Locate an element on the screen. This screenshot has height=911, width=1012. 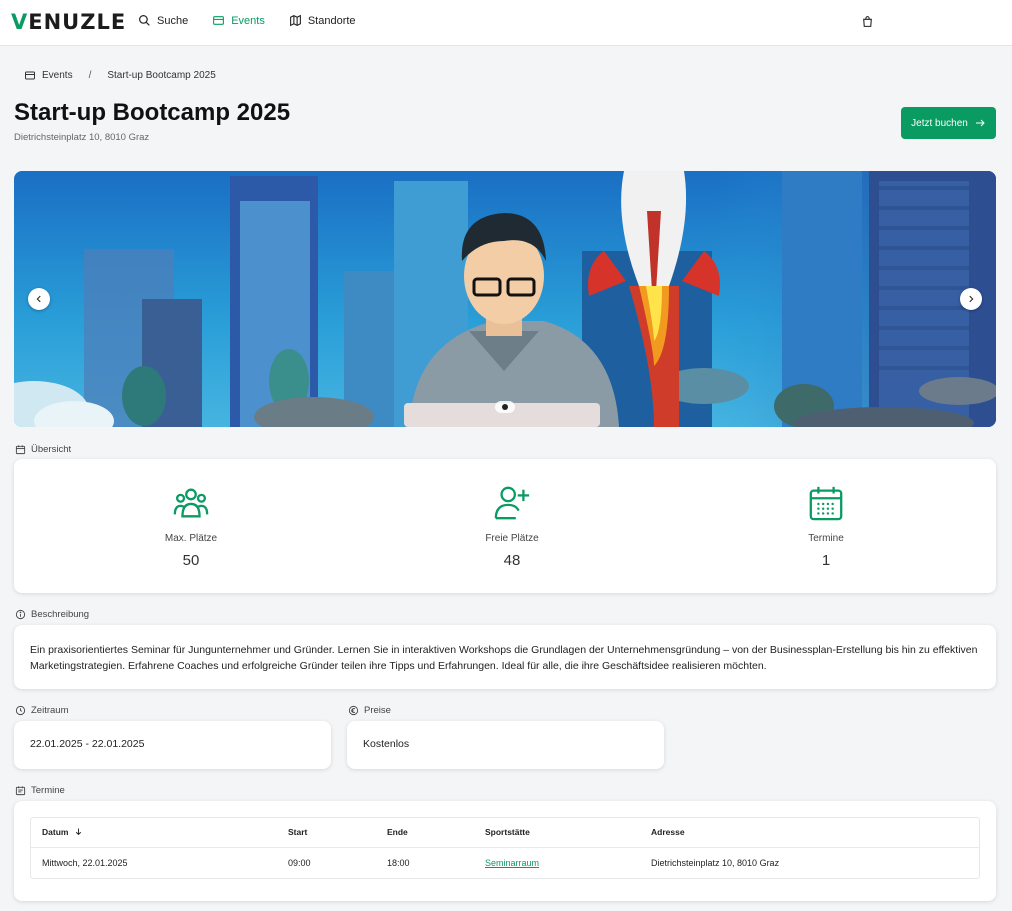
section-label-text: Beschreibung is located at coordinates (60, 614).